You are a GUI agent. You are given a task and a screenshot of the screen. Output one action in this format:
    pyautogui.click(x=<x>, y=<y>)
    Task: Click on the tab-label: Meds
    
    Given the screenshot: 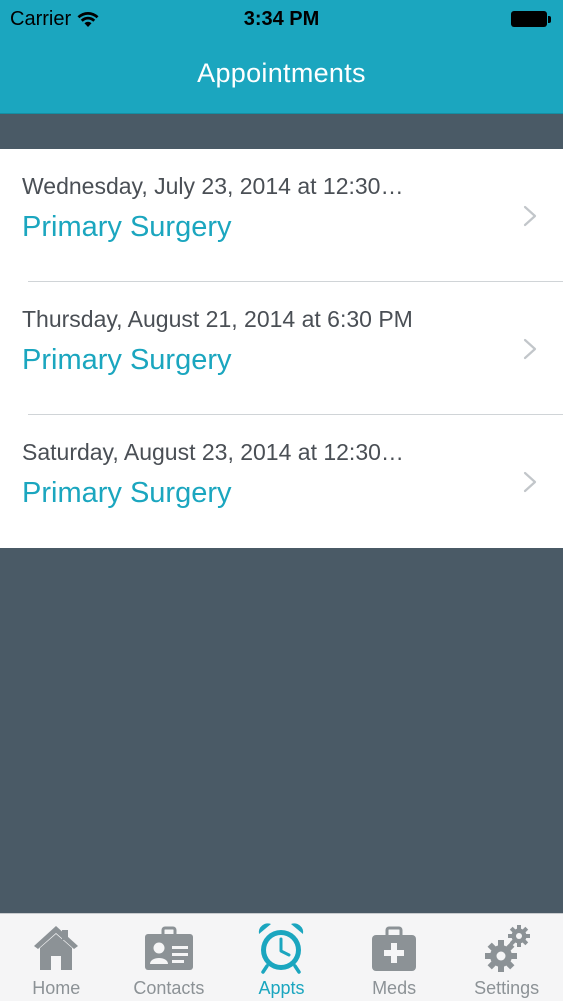 What is the action you would take?
    pyautogui.click(x=394, y=988)
    